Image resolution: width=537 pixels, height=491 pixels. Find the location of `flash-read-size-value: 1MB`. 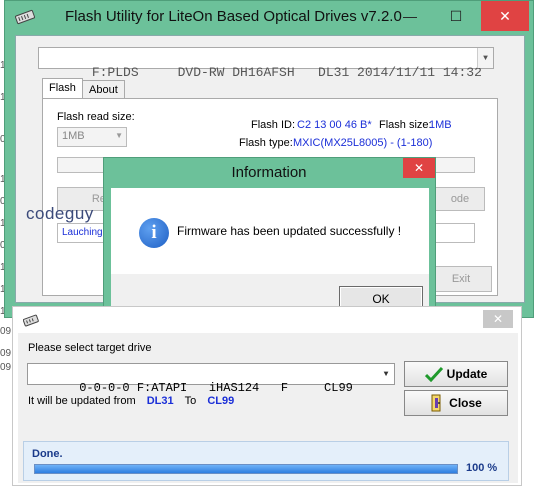

flash-read-size-value: 1MB is located at coordinates (73, 136).